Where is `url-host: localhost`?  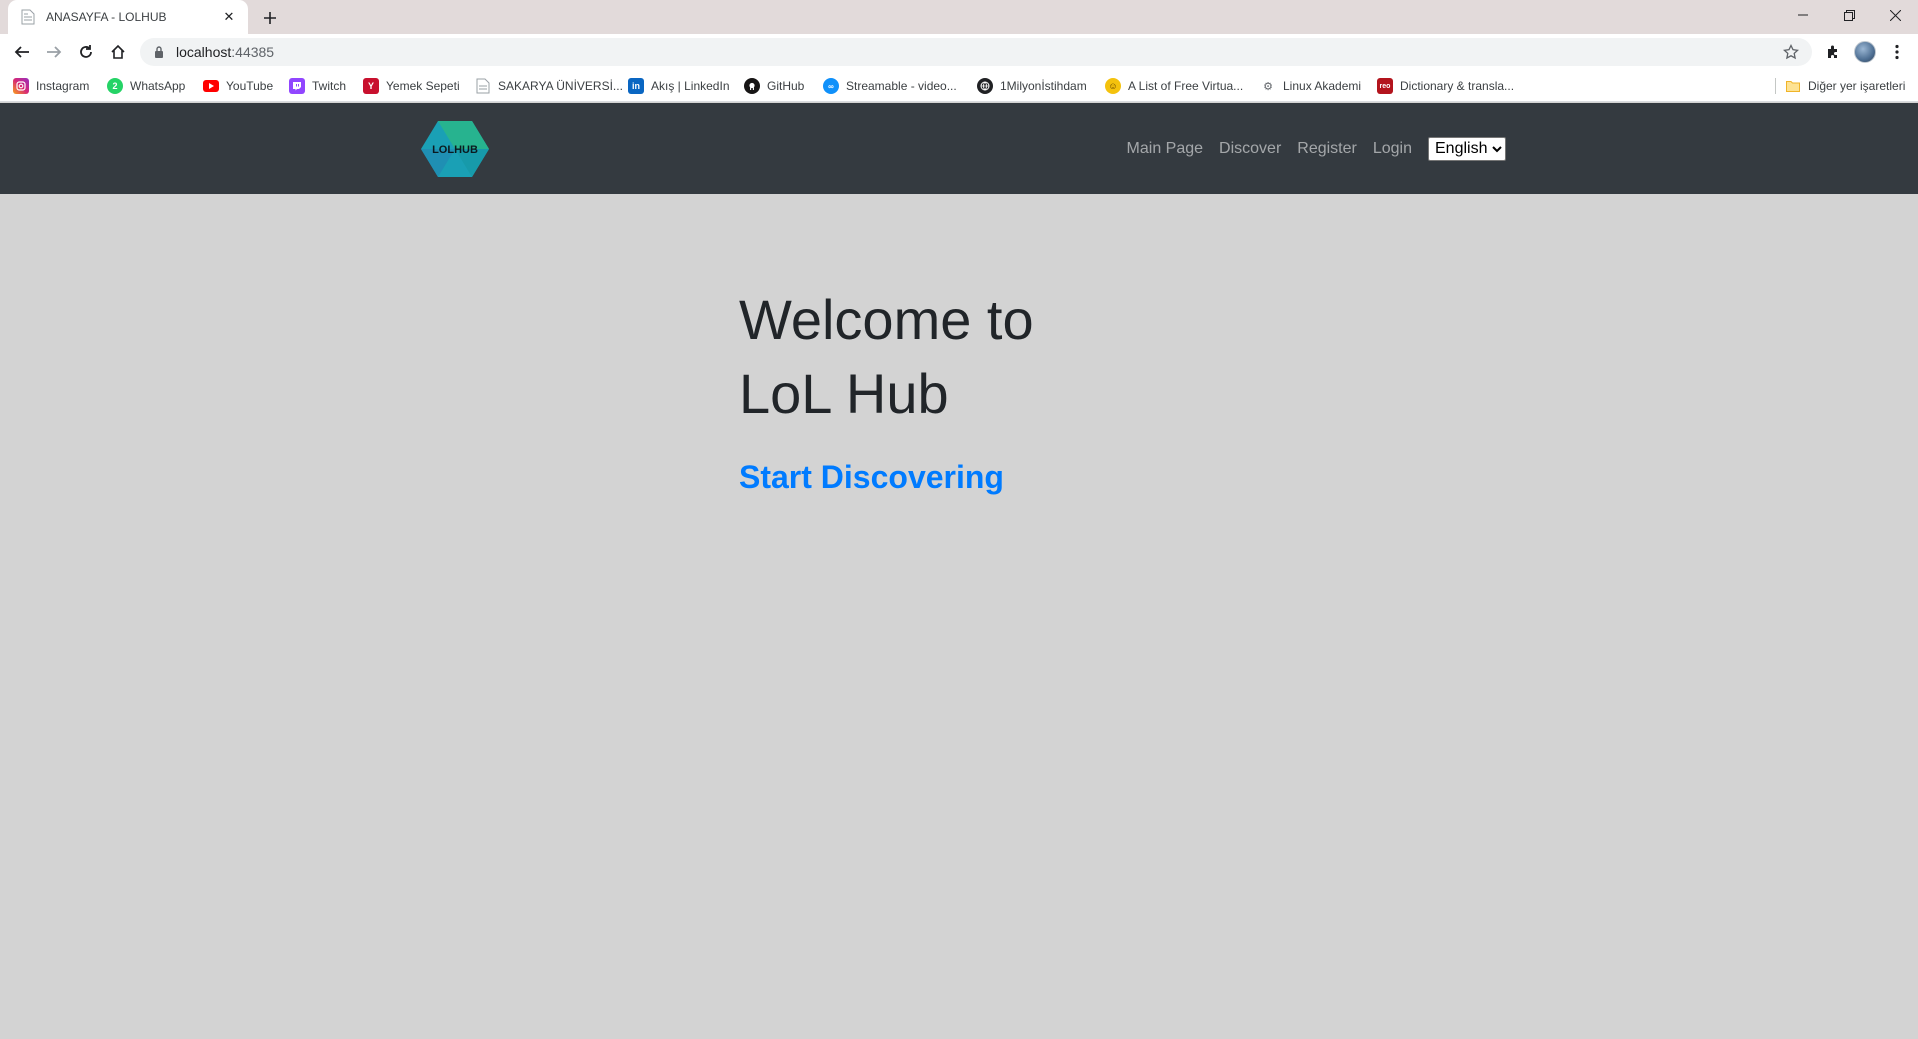
url-host: localhost is located at coordinates (204, 52).